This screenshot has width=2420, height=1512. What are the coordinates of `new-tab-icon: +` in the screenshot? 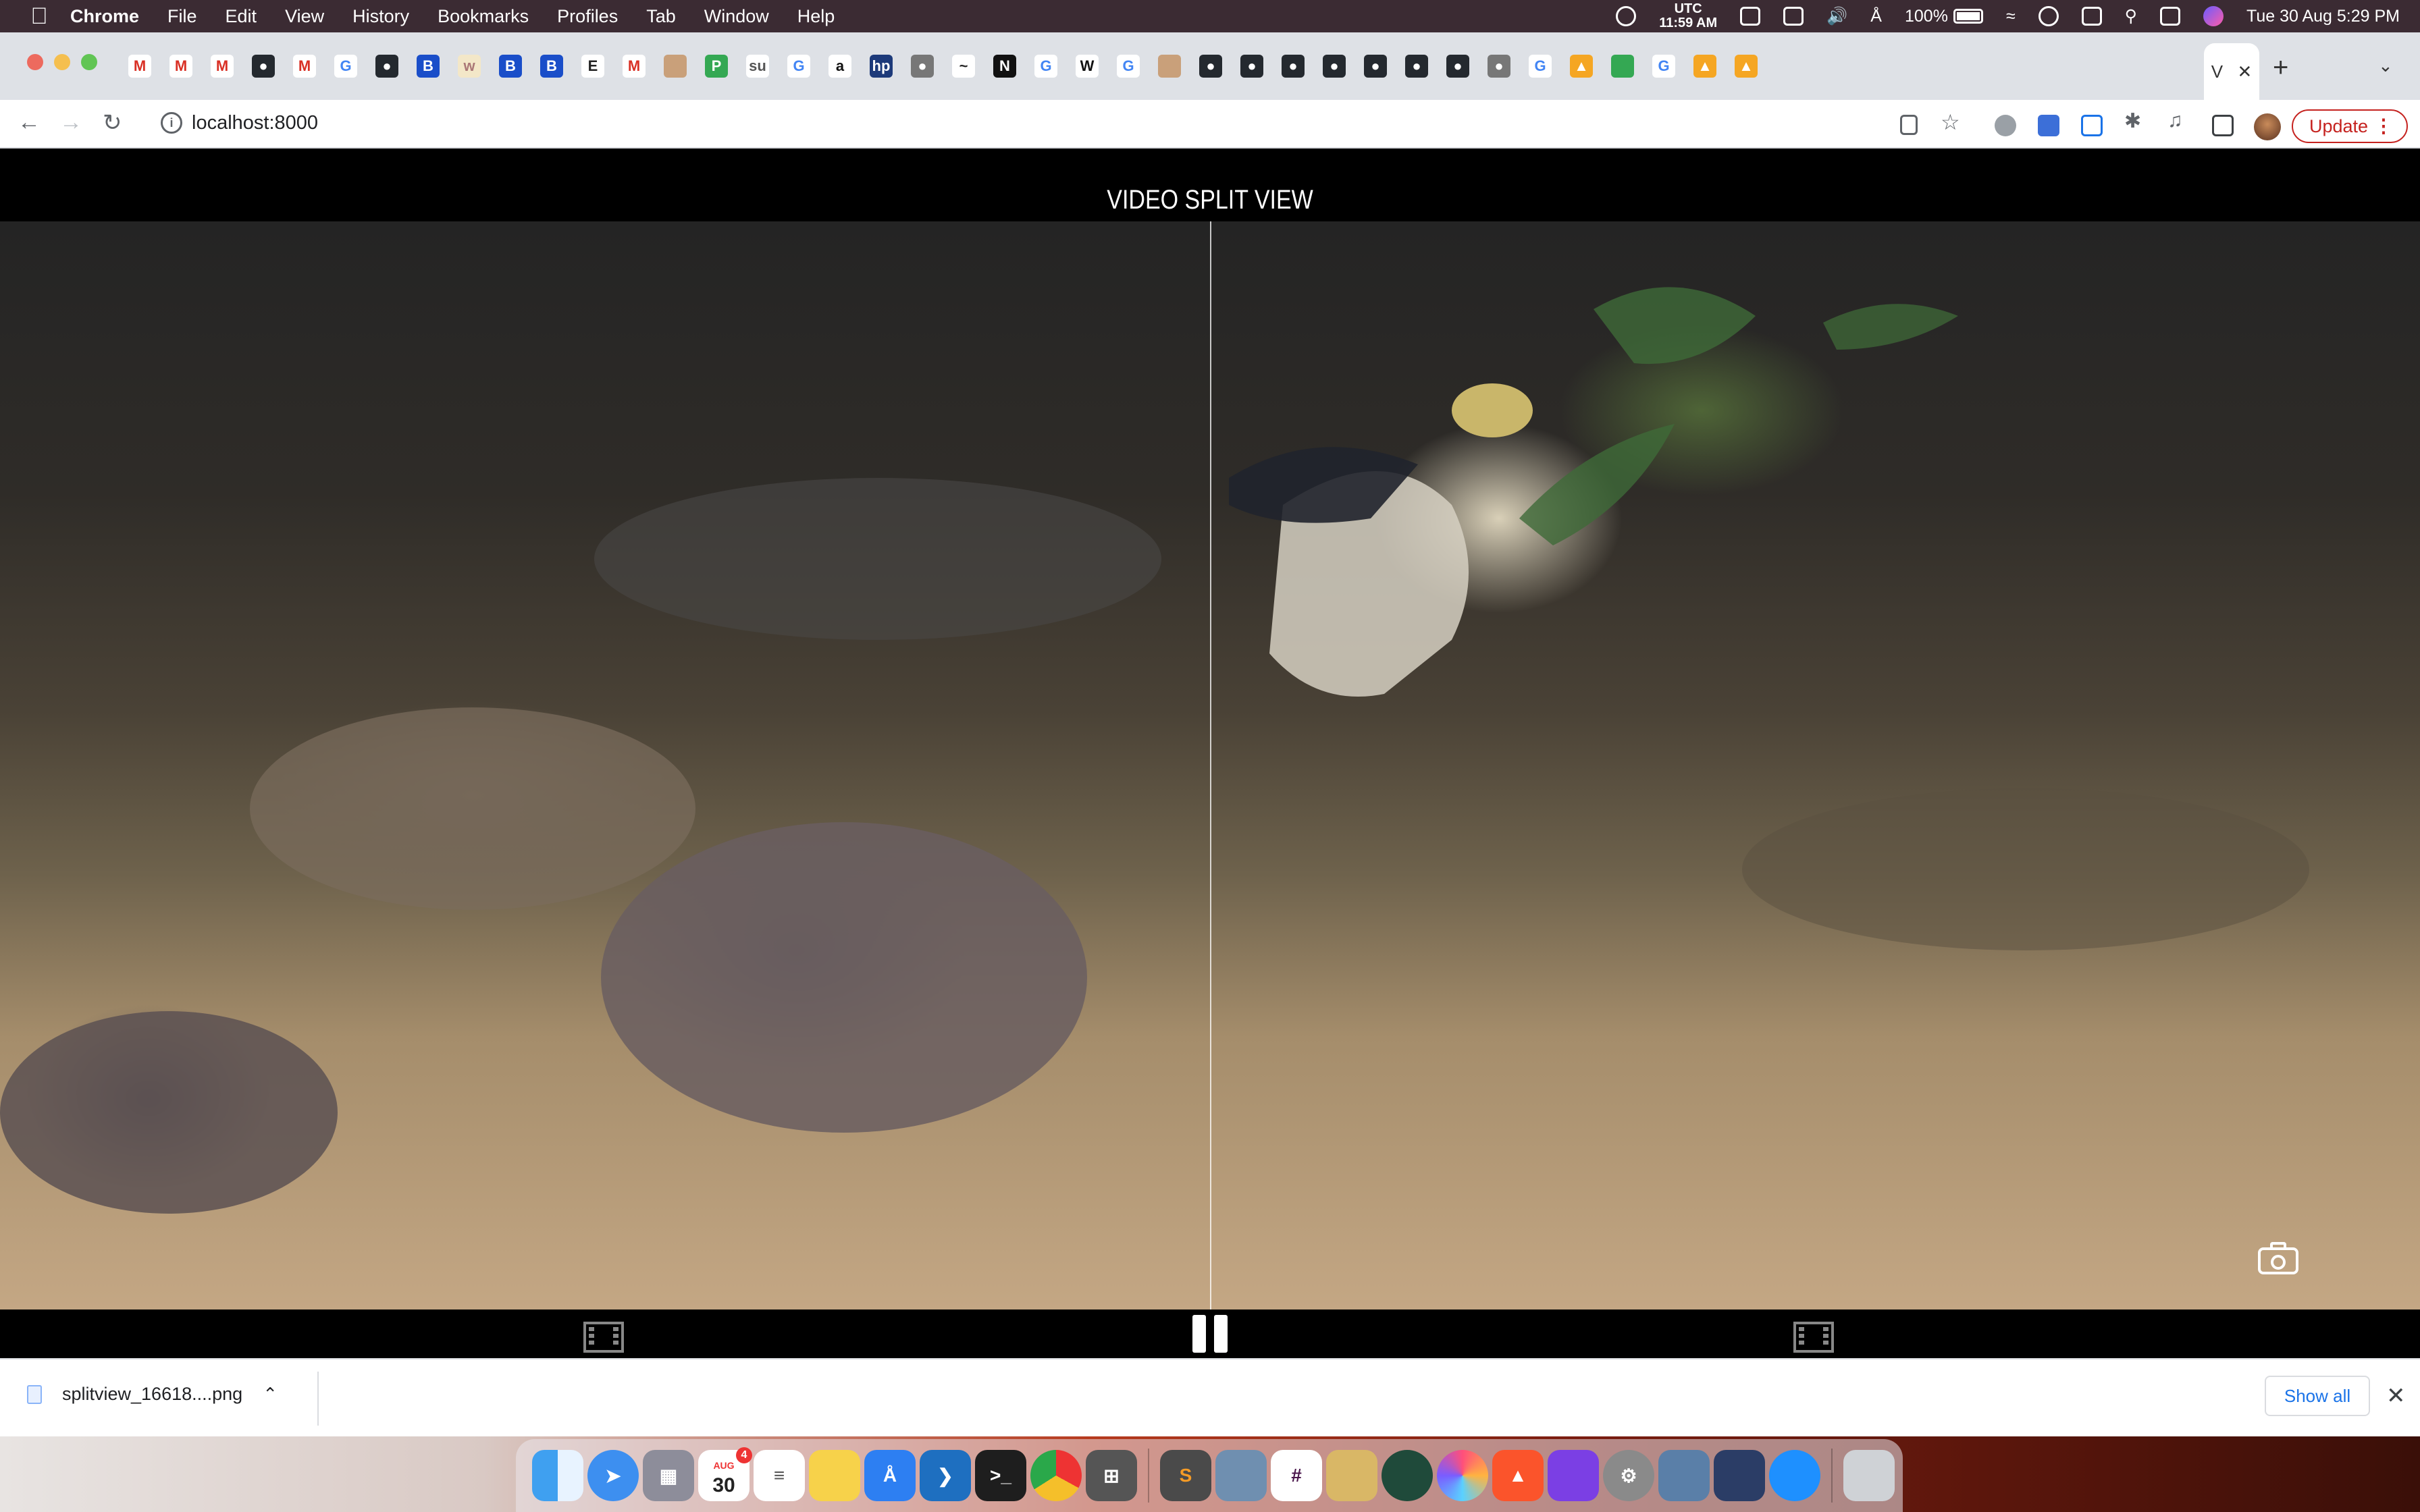 It's located at (2280, 68).